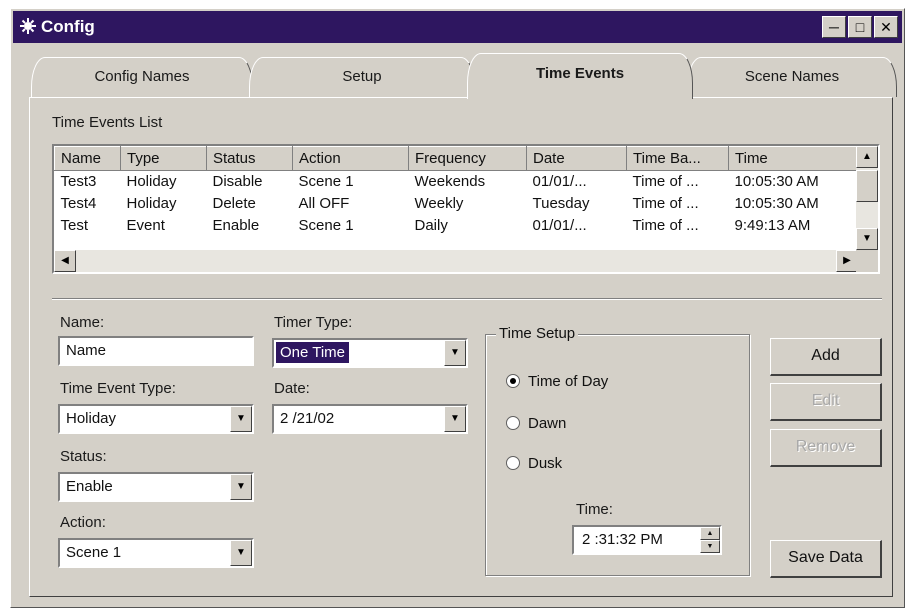 This screenshot has height=612, width=905. What do you see at coordinates (236, 225) in the screenshot?
I see `table-cell: Enable` at bounding box center [236, 225].